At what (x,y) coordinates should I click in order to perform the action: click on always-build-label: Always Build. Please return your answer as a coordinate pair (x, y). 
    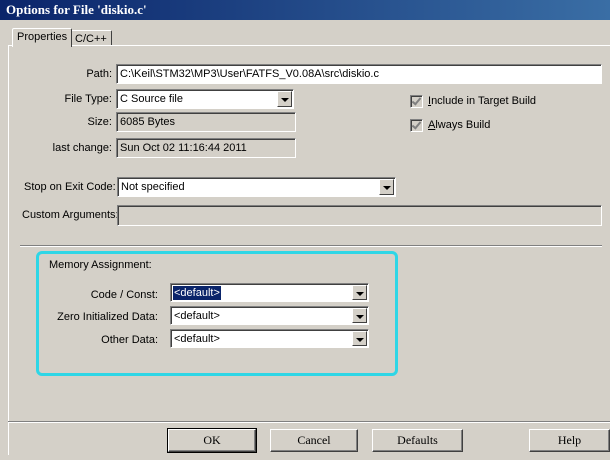
    Looking at the image, I should click on (459, 125).